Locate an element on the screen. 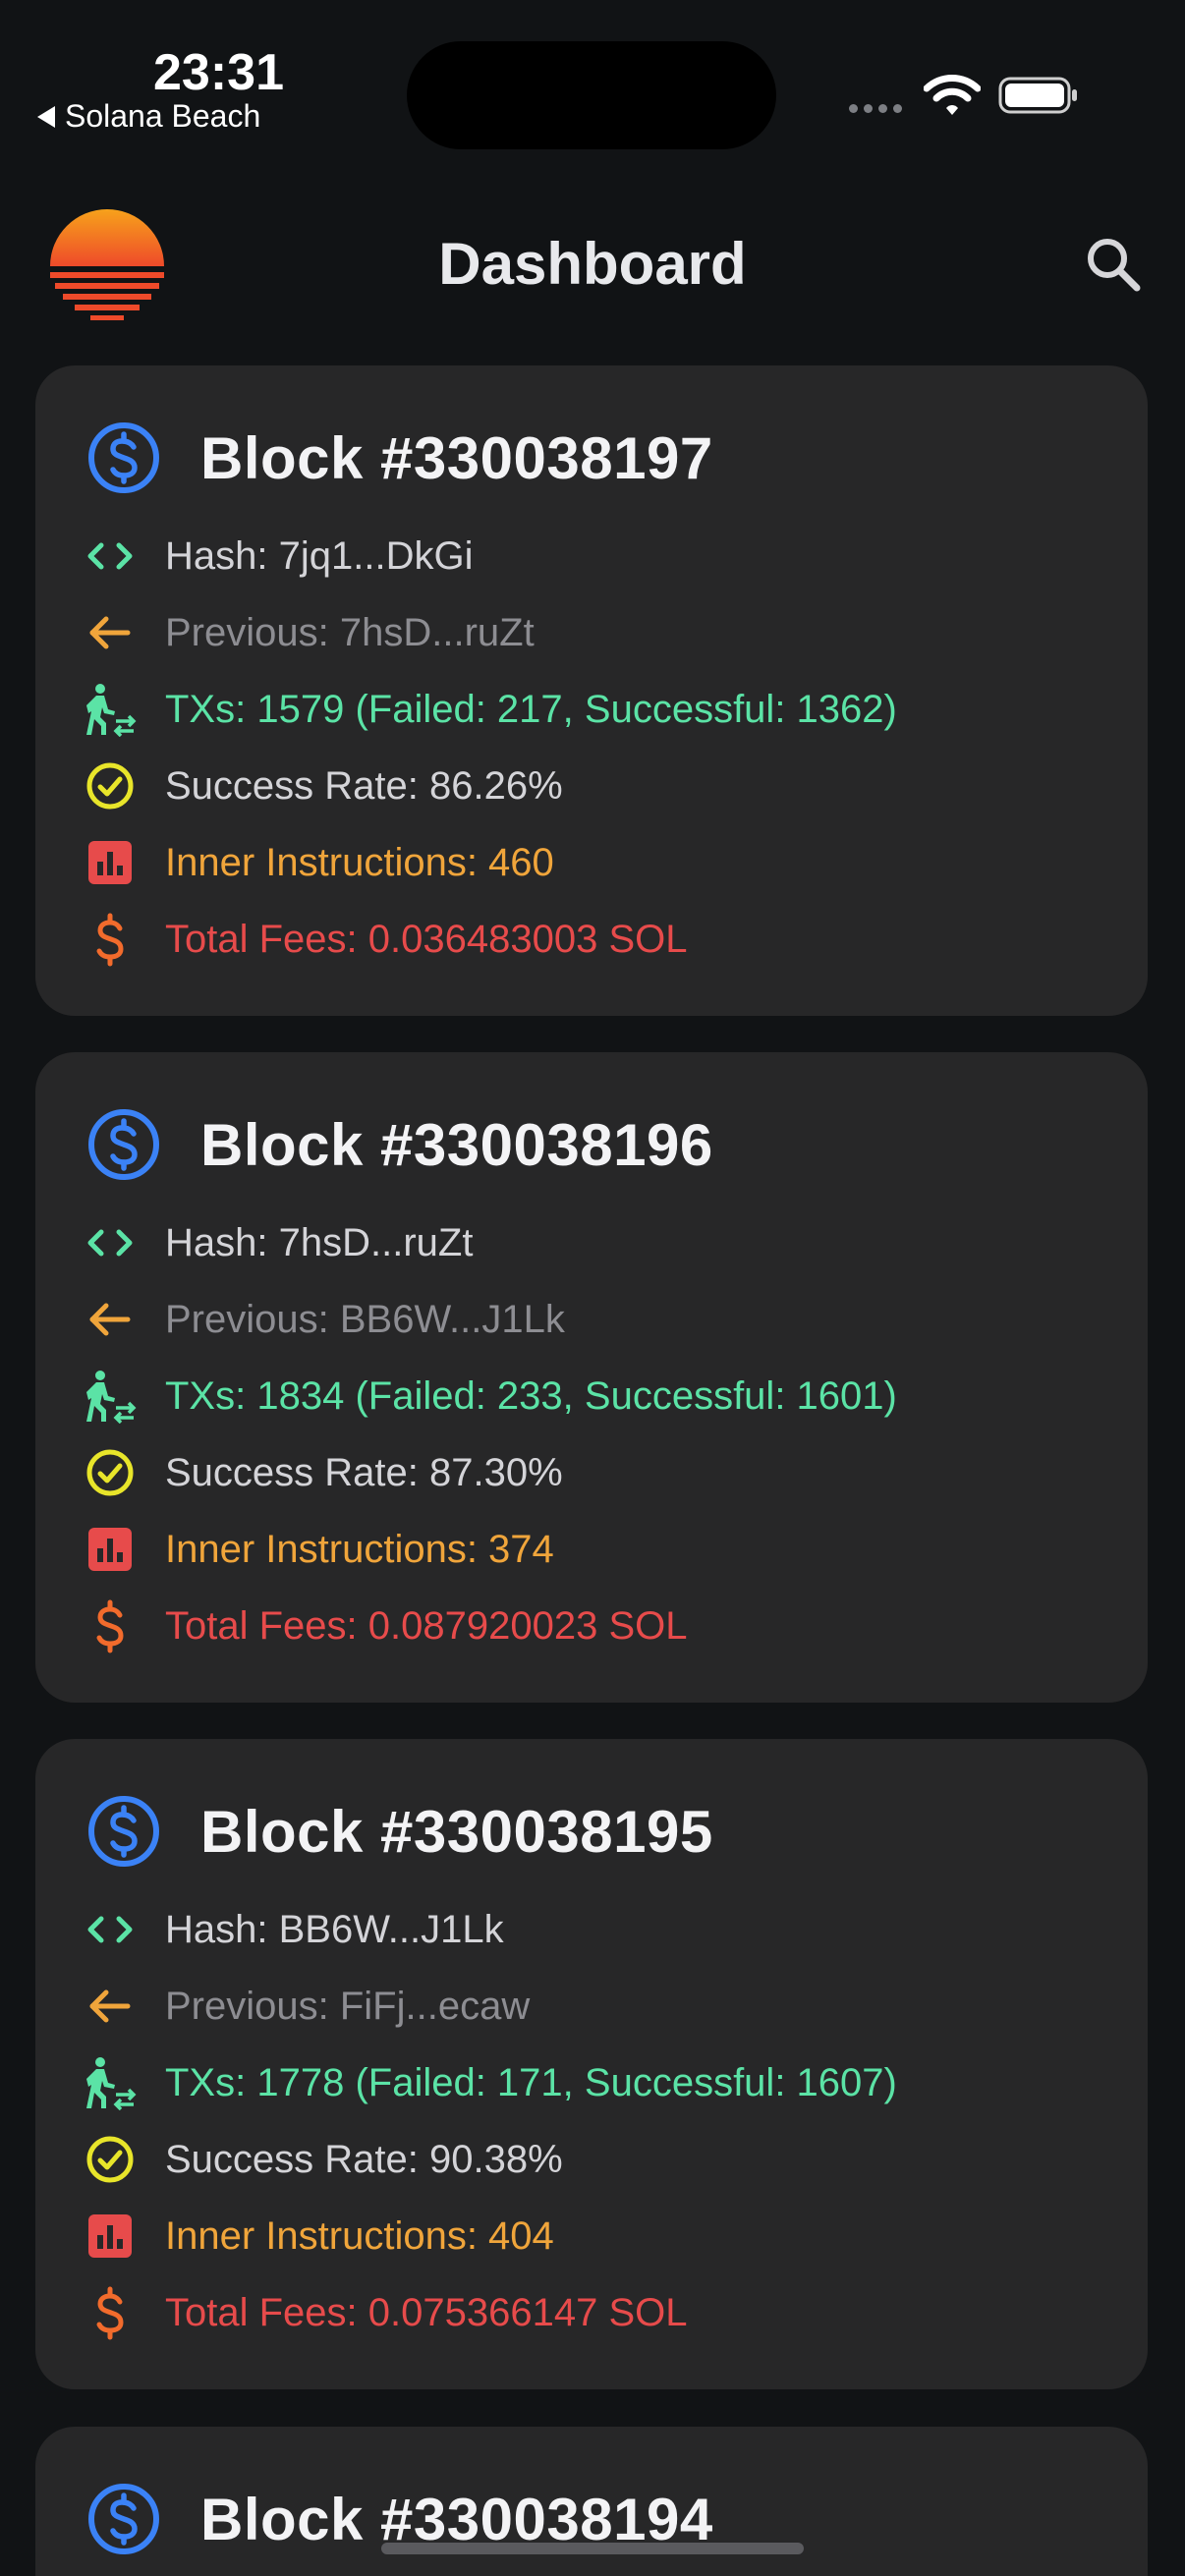 Image resolution: width=1185 pixels, height=2576 pixels. block-hash: Hash: BB6W...J1Lk is located at coordinates (335, 1929).